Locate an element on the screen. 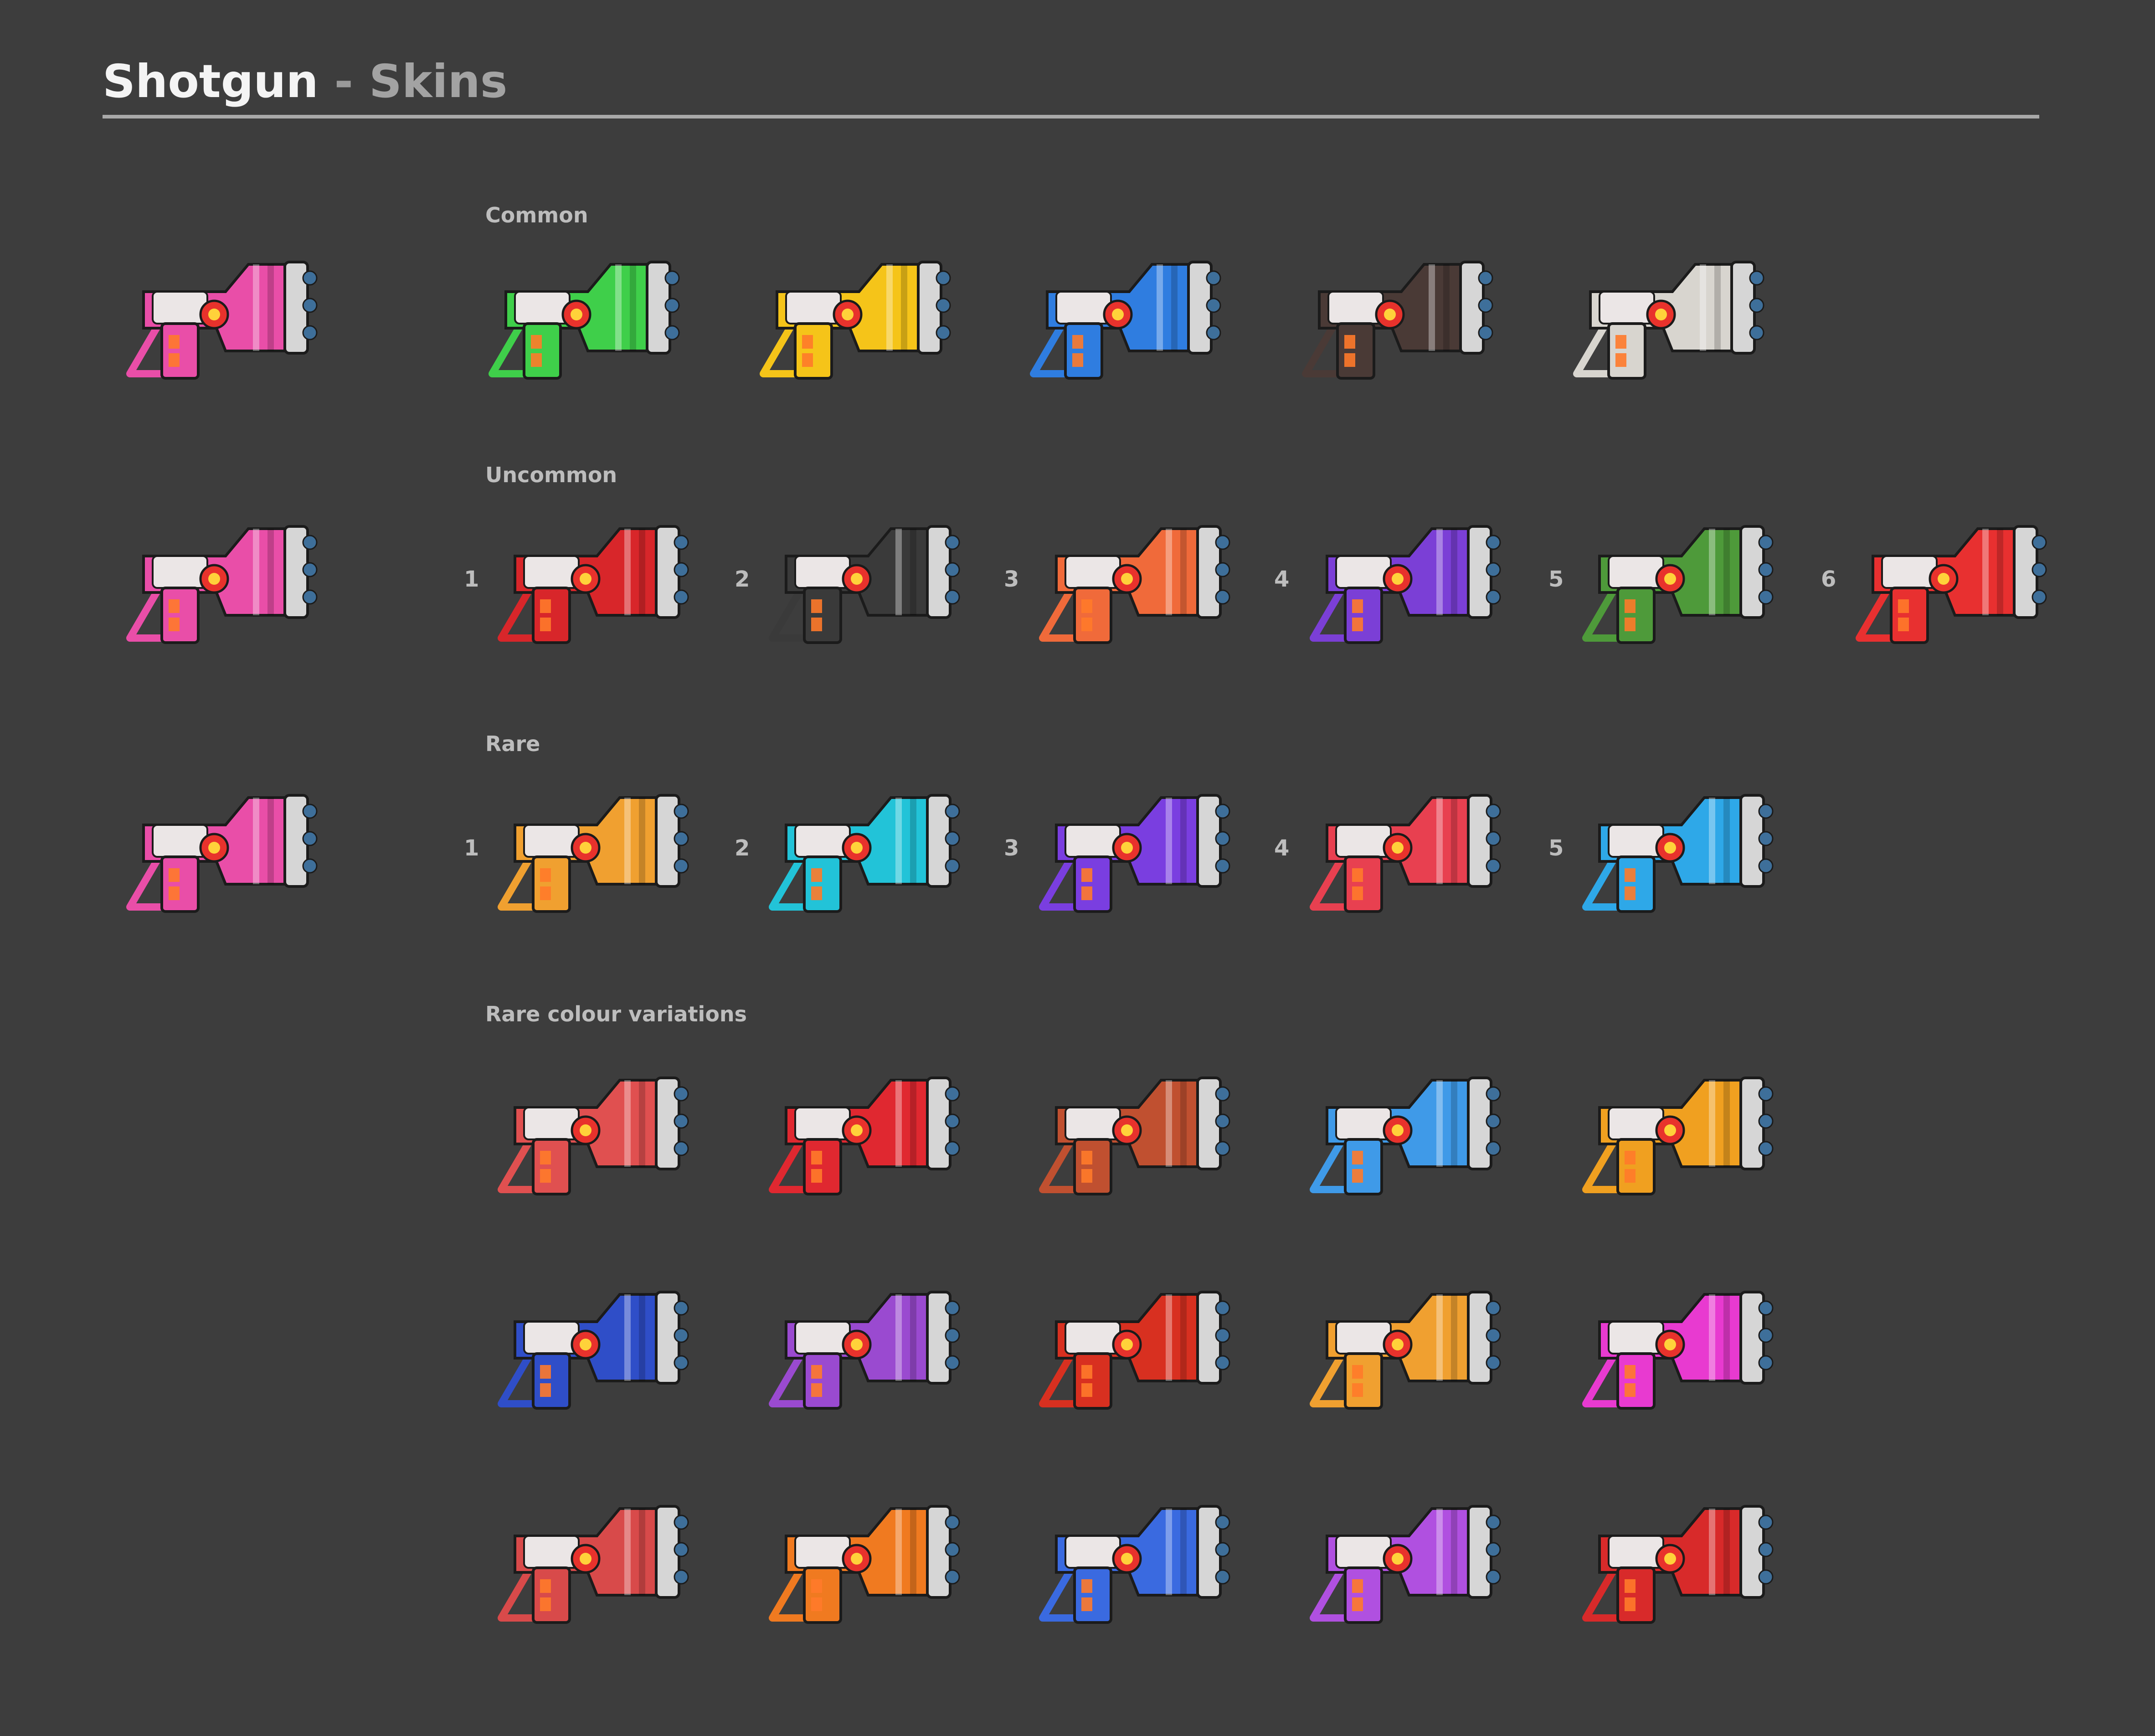 Image resolution: width=2155 pixels, height=1736 pixels. section-label-uncommon: Uncommon is located at coordinates (551, 475).